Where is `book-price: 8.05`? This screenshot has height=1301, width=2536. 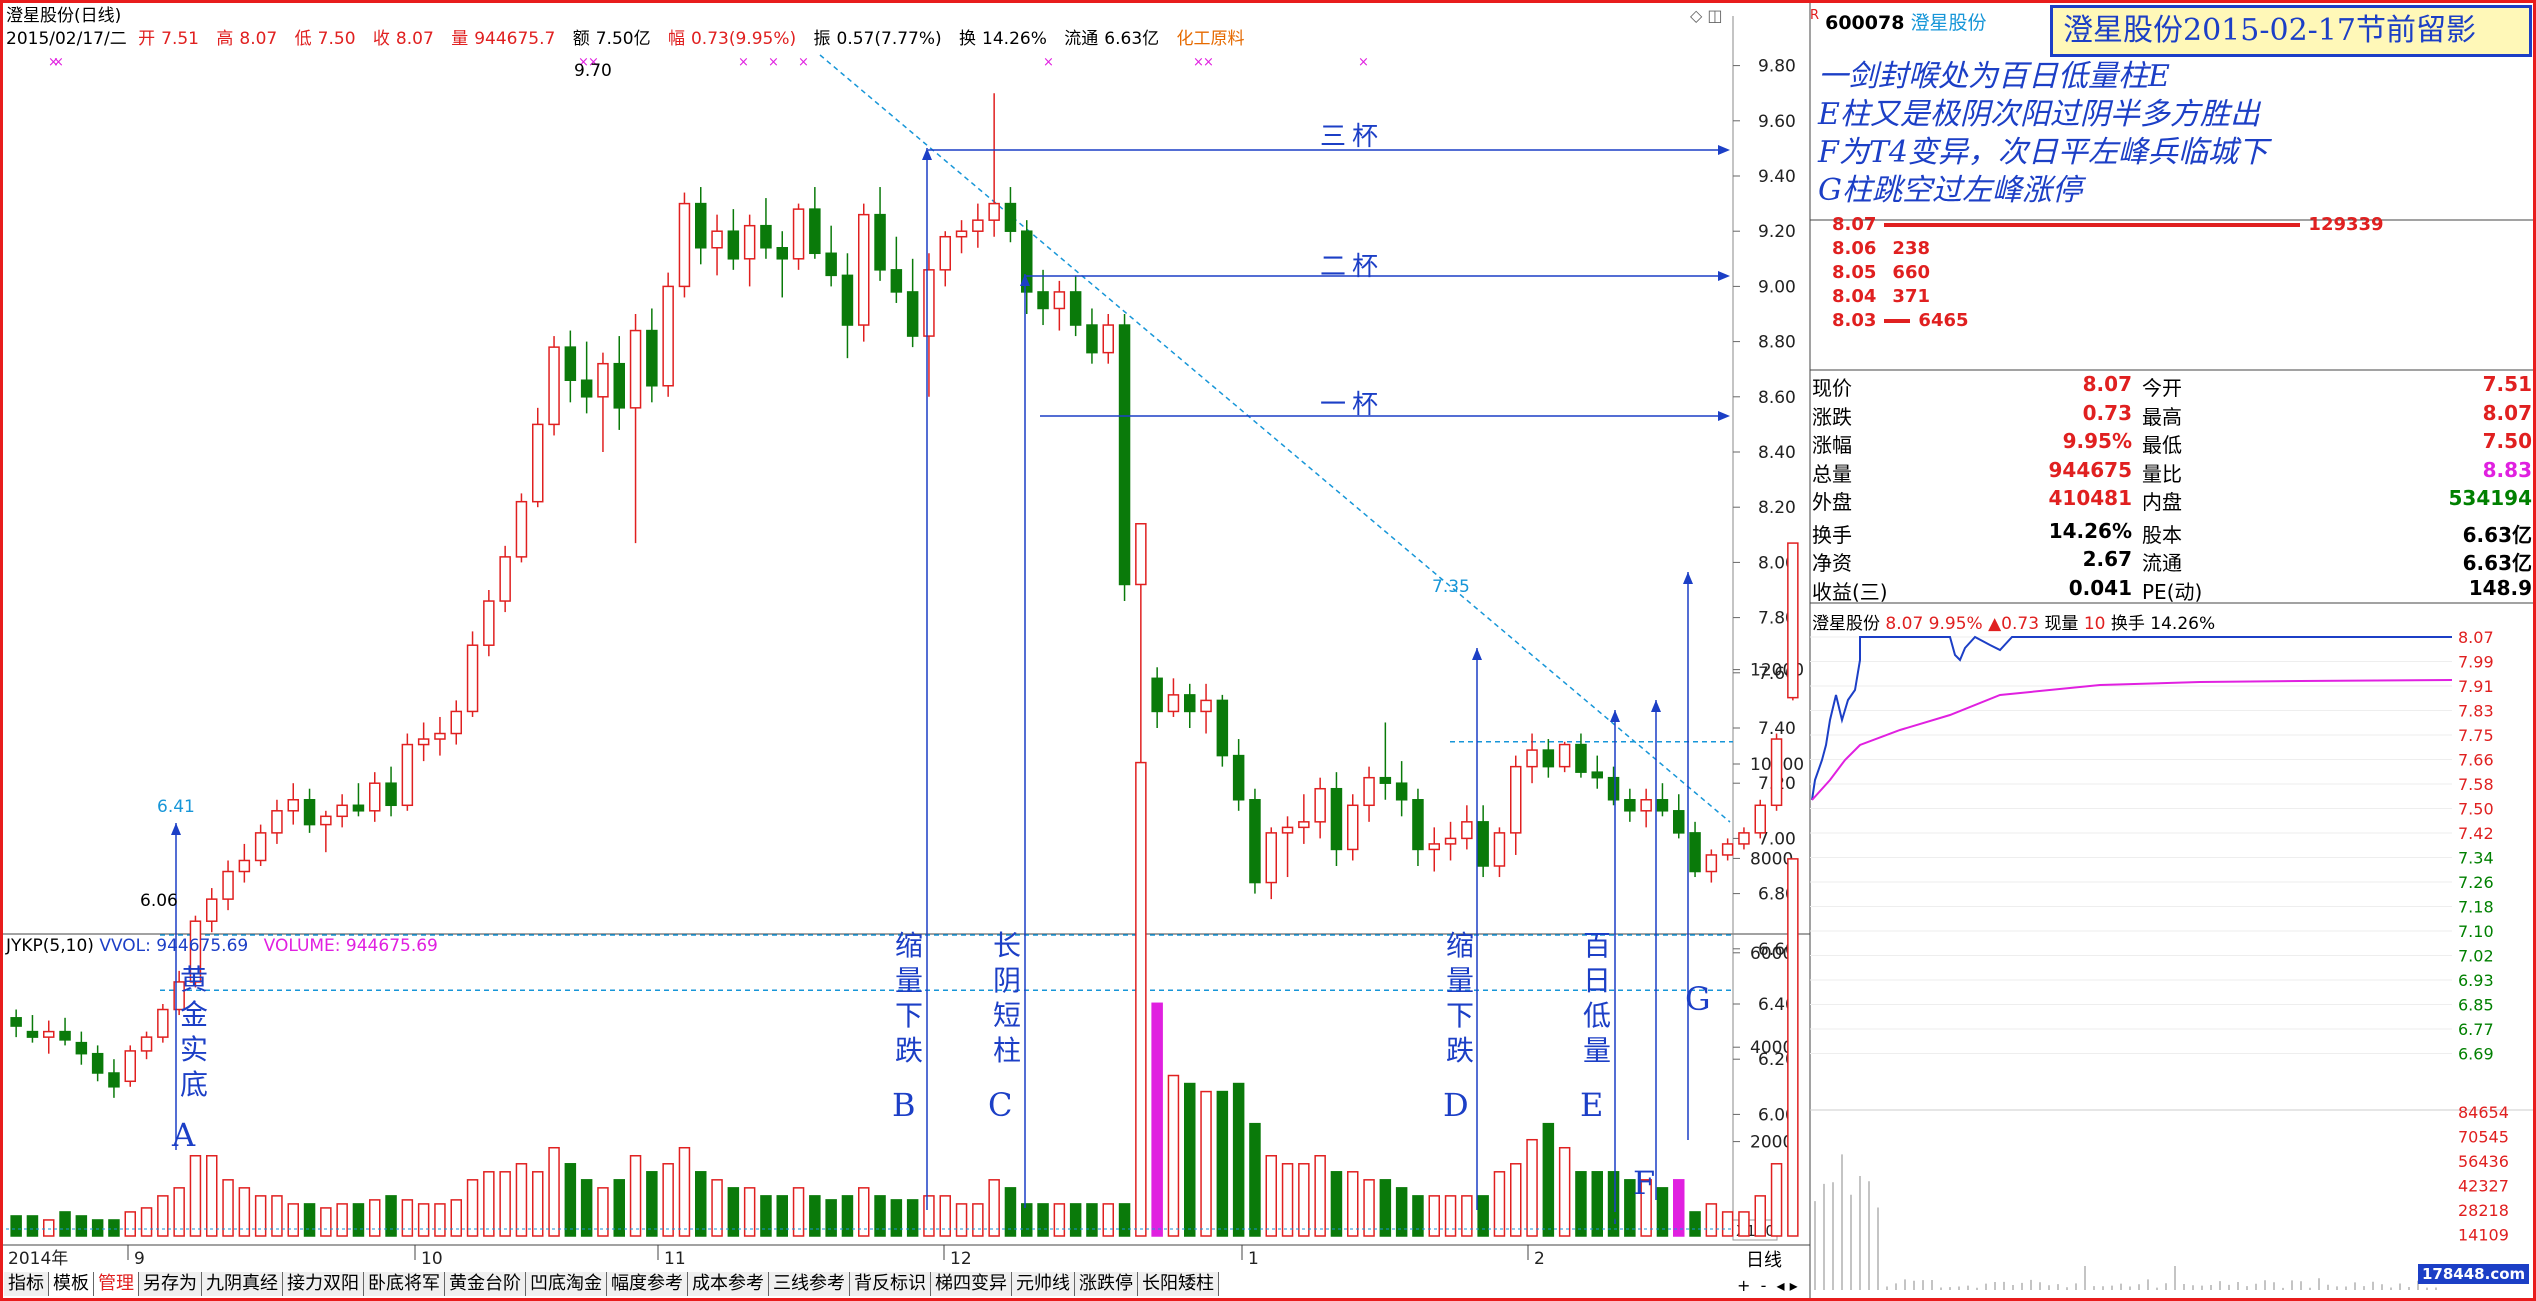
book-price: 8.05 is located at coordinates (1854, 272).